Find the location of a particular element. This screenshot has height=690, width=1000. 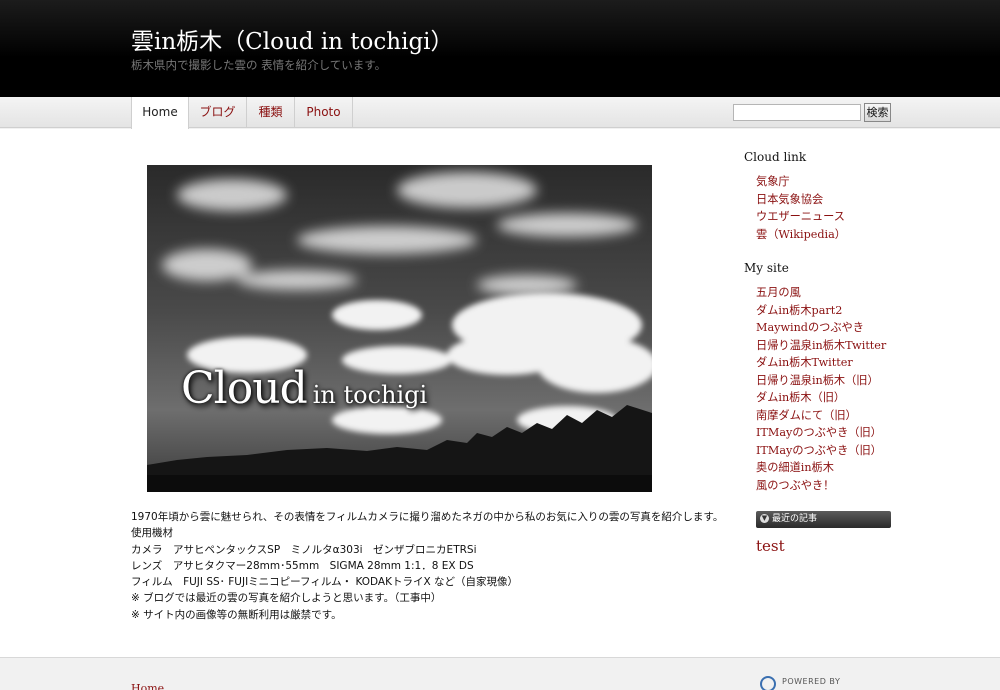

hero-title-big: Cloud is located at coordinates (244, 388).